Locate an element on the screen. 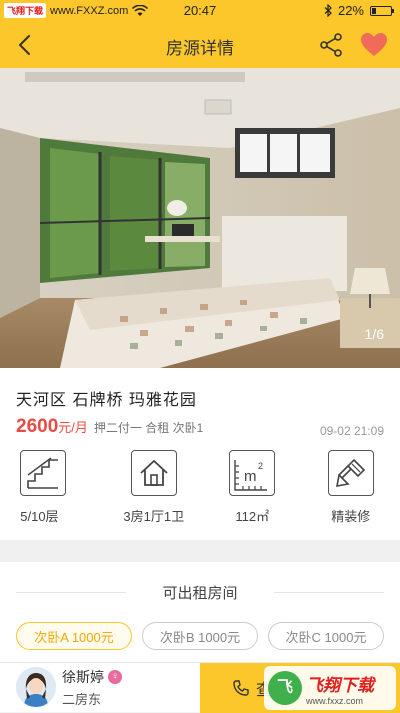  room-chip-a: 次卧A 1000元 is located at coordinates (74, 636).